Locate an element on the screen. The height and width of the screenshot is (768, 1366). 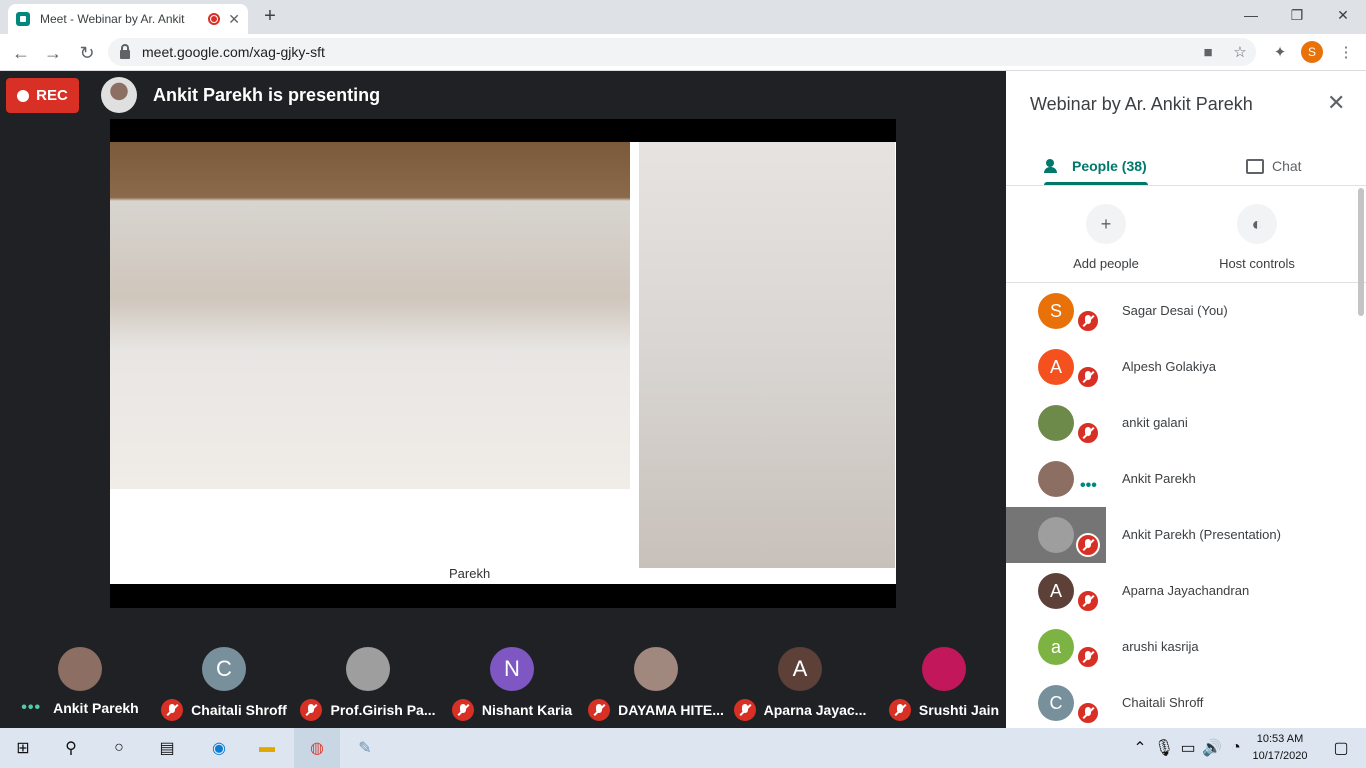
avatar: a is located at coordinates (1056, 647).